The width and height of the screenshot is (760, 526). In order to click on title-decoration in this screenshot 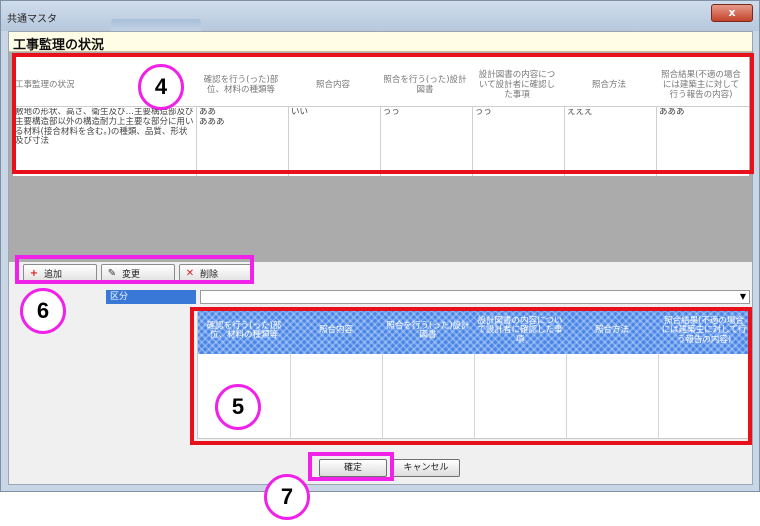, I will do `click(156, 25)`.